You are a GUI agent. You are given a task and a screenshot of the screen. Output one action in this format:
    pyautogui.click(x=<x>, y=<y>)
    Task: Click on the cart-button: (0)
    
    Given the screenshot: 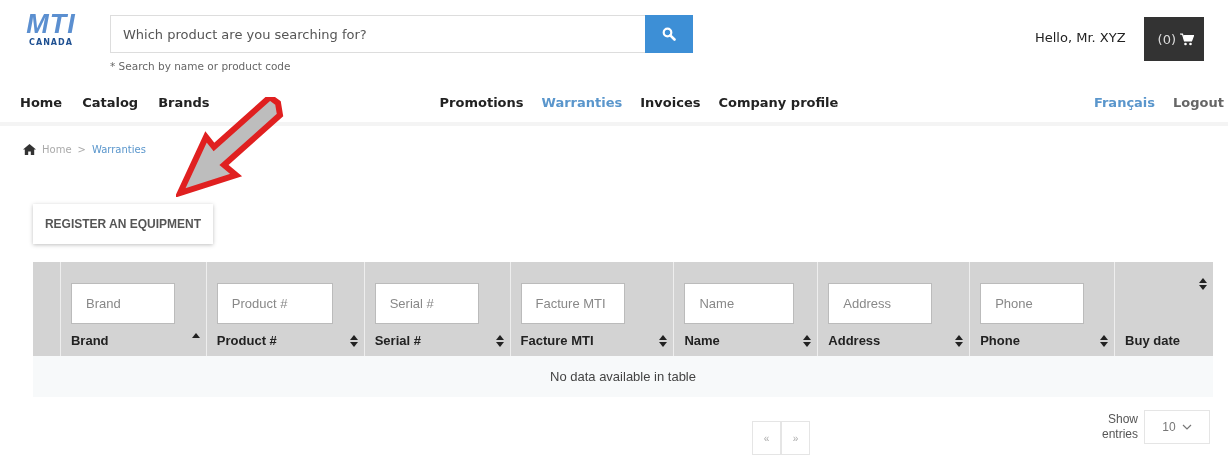 What is the action you would take?
    pyautogui.click(x=1173, y=39)
    